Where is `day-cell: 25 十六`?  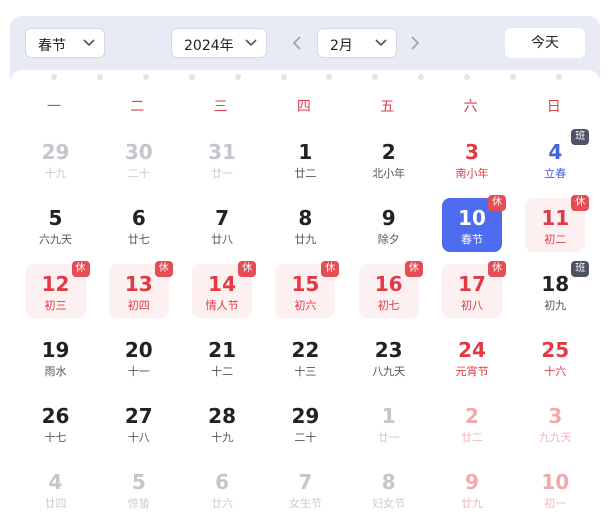
day-cell: 25 十六 is located at coordinates (555, 357).